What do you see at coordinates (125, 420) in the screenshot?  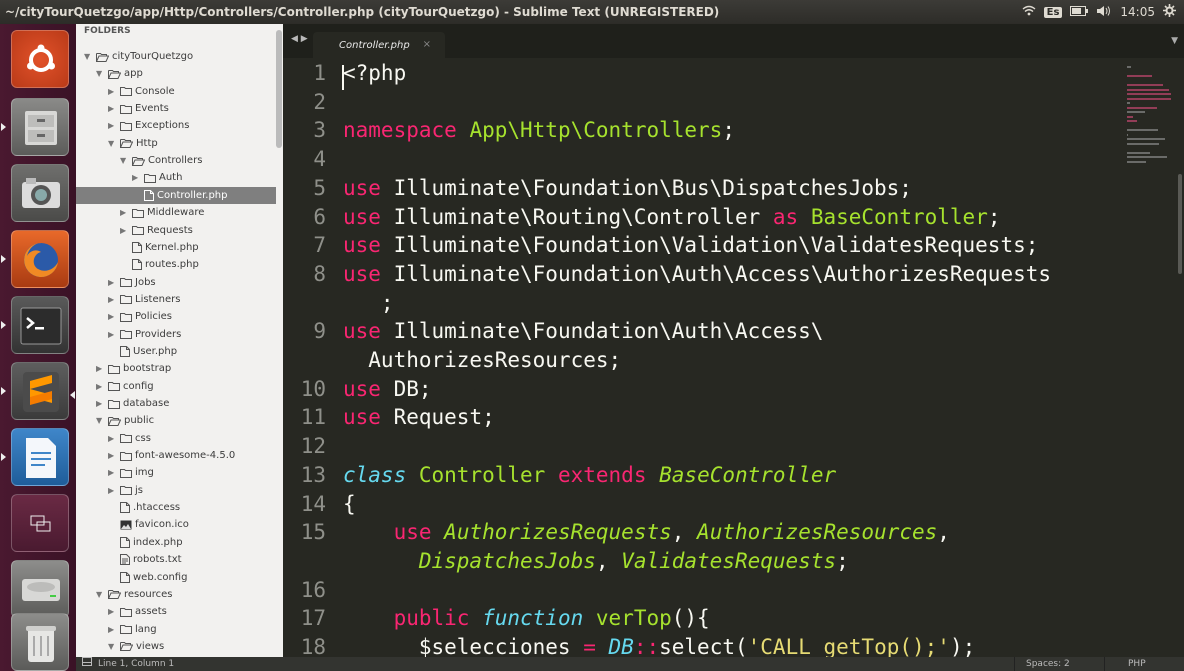 I see `tree-folder: ▼ public` at bounding box center [125, 420].